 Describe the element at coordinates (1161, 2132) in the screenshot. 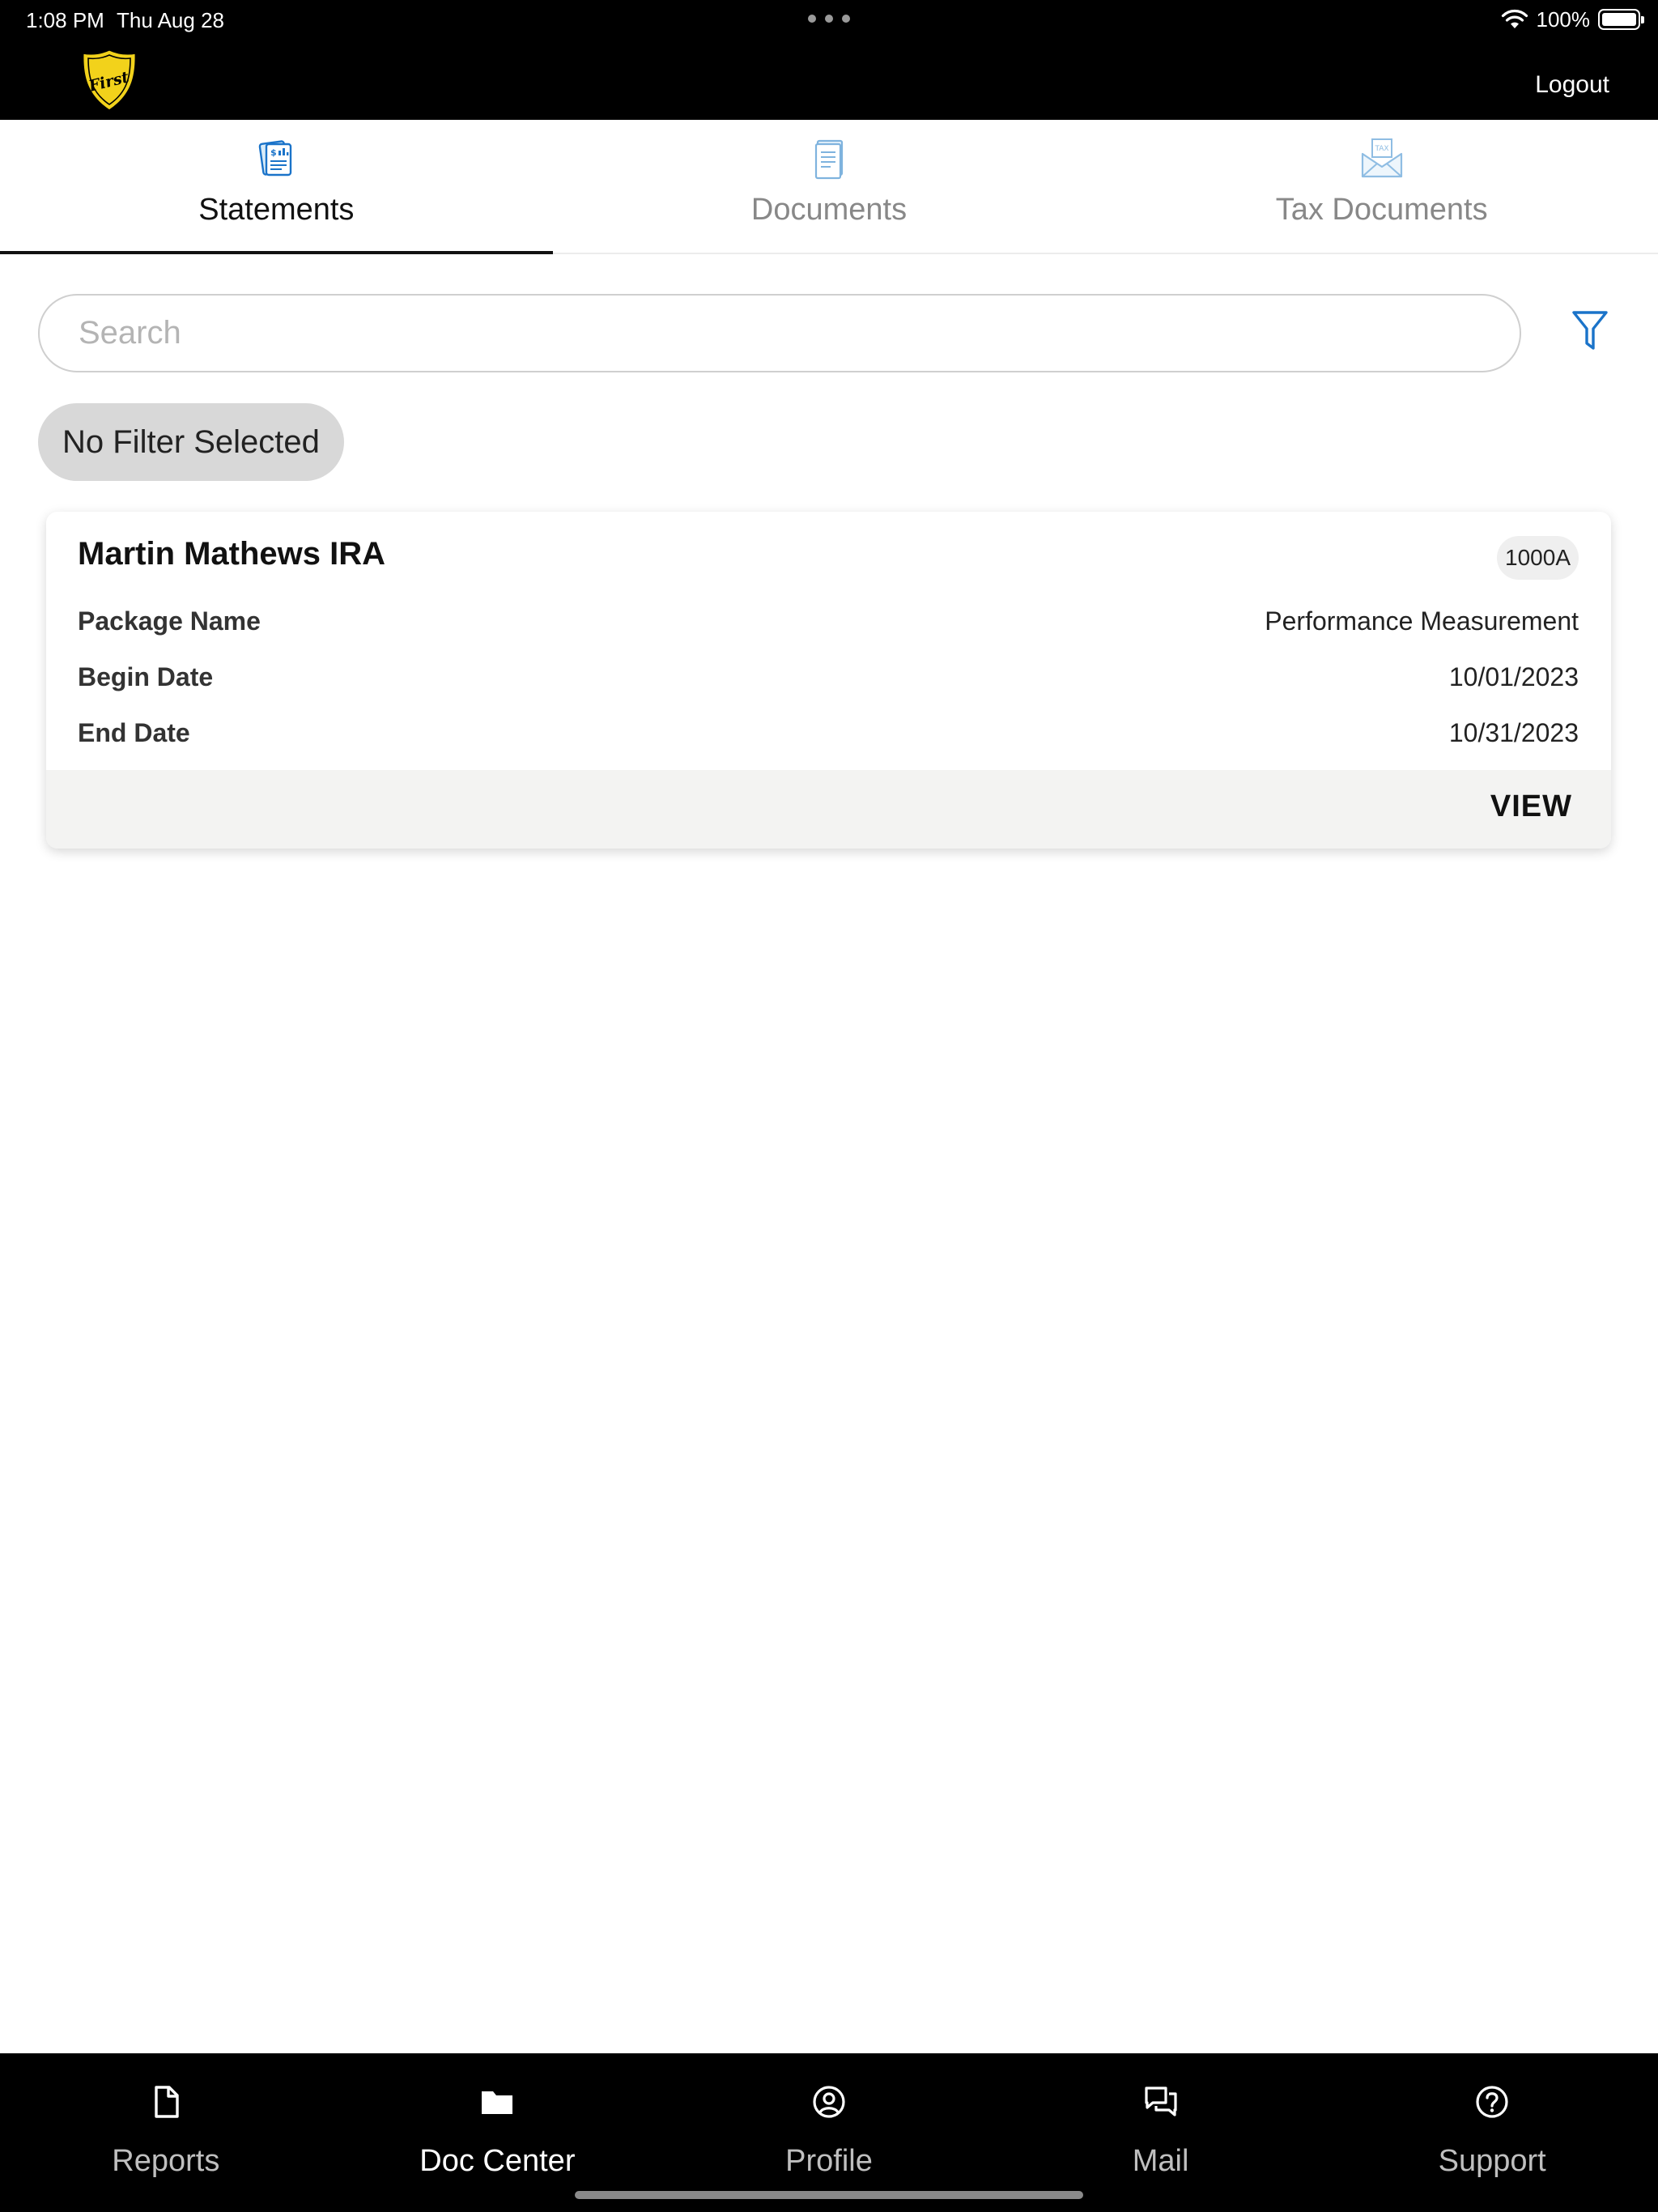

I see `nav-mail: Mail` at that location.